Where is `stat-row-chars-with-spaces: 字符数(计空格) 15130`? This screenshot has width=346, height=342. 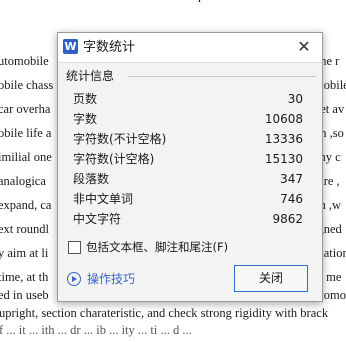
stat-row-chars-with-spaces: 字符数(计空格) 15130 is located at coordinates (190, 159).